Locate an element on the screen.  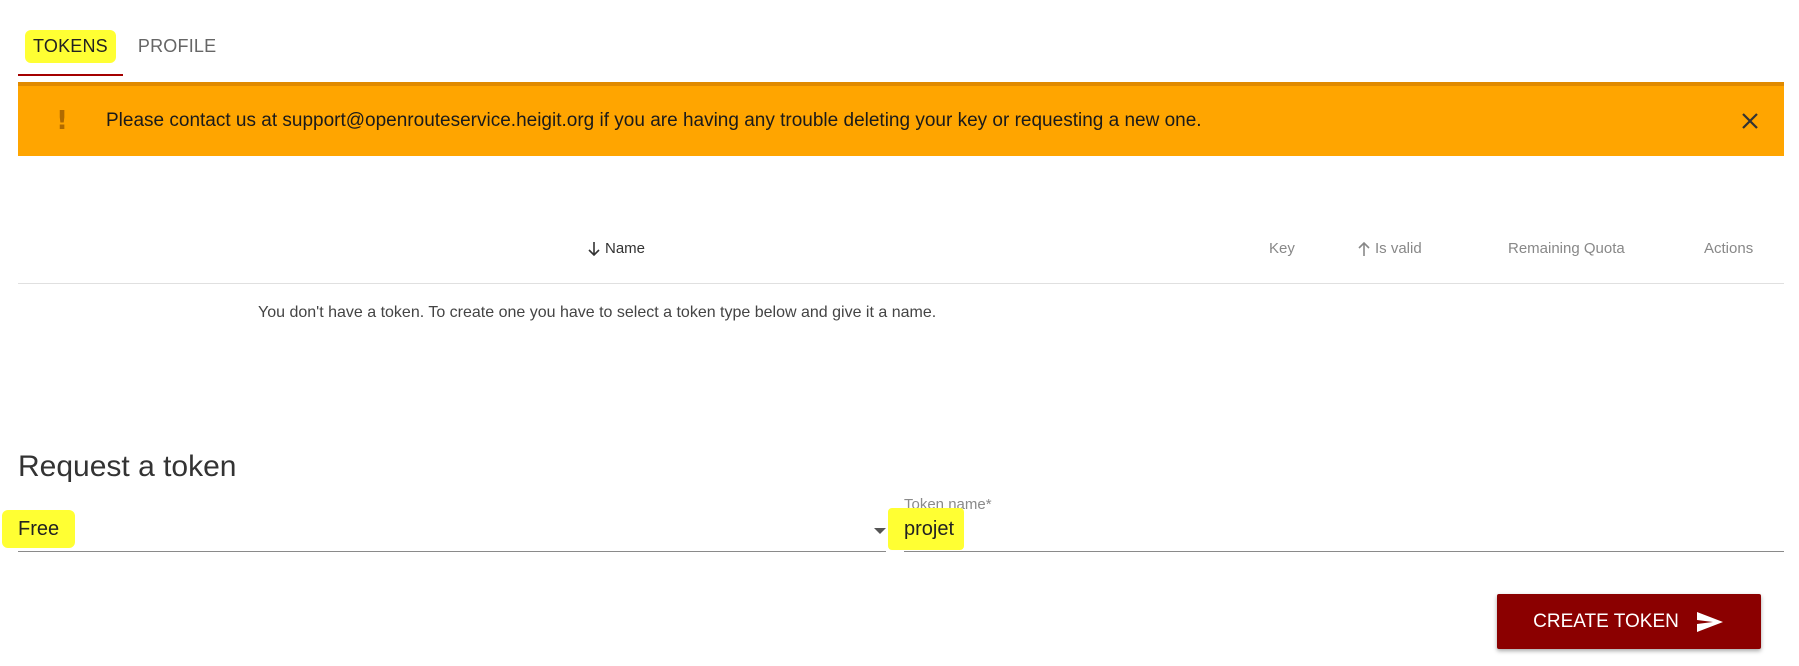
column-header-is-valid: Is valid is located at coordinates (1389, 248).